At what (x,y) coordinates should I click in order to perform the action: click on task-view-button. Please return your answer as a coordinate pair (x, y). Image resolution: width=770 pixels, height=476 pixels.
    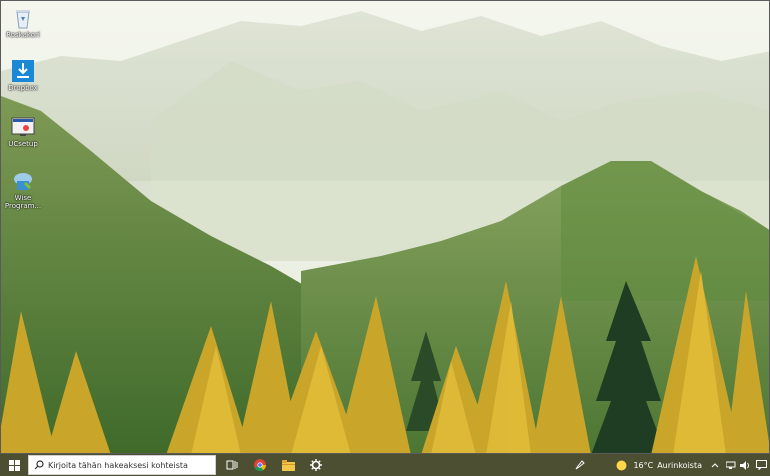
    Looking at the image, I should click on (232, 465).